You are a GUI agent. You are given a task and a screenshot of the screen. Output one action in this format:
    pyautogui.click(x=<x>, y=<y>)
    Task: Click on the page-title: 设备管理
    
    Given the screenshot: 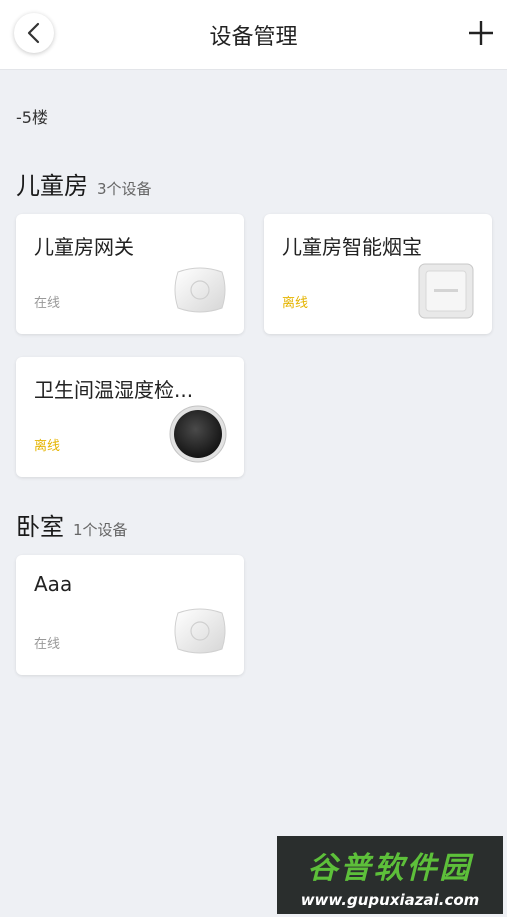 What is the action you would take?
    pyautogui.click(x=253, y=37)
    